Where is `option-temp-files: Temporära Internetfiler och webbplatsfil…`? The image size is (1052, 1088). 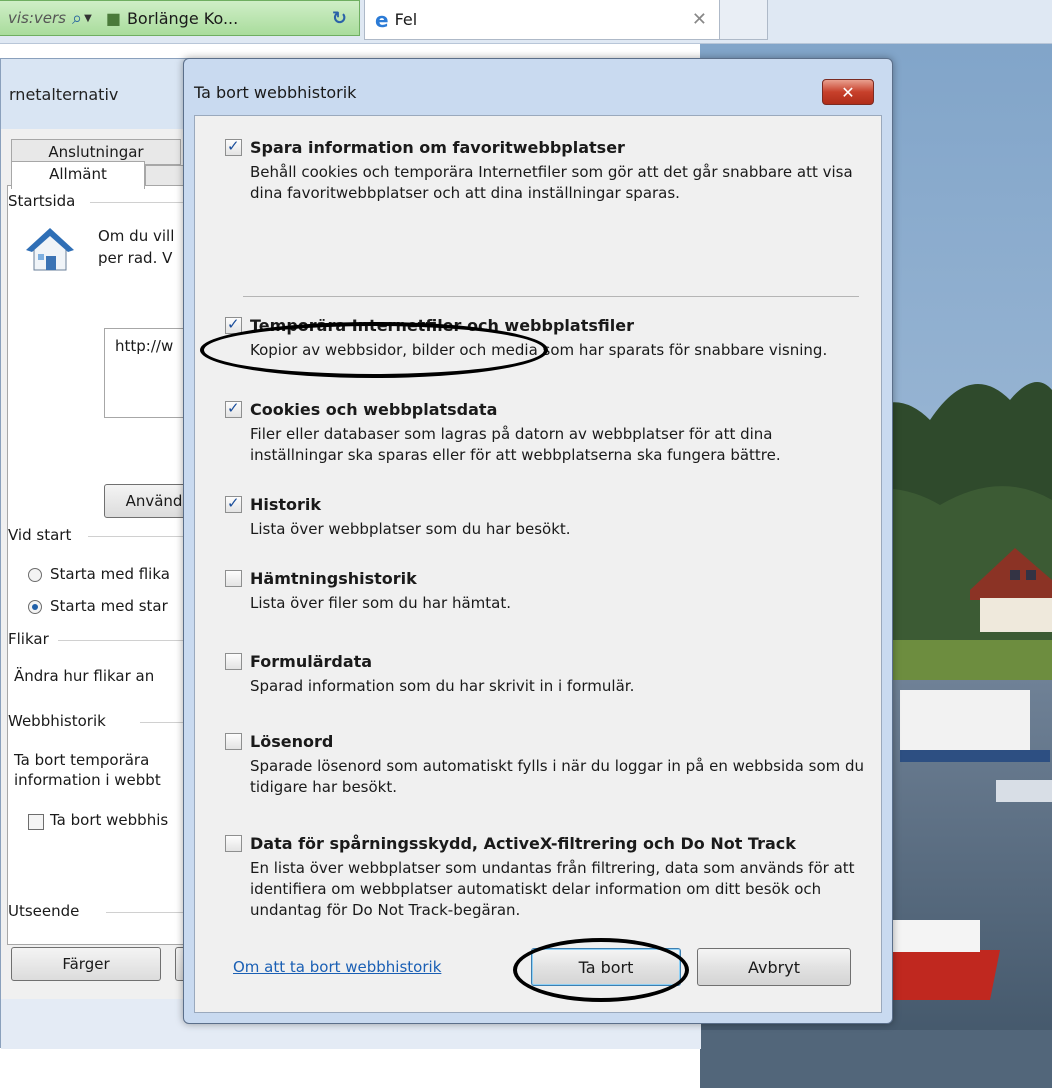 option-temp-files: Temporära Internetfiler och webbplatsfil… is located at coordinates (545, 337).